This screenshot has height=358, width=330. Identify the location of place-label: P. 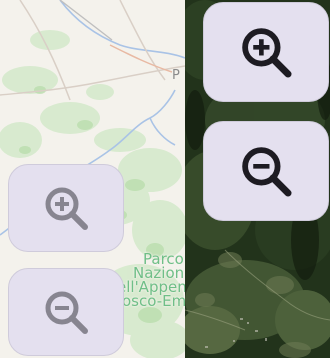
(176, 75).